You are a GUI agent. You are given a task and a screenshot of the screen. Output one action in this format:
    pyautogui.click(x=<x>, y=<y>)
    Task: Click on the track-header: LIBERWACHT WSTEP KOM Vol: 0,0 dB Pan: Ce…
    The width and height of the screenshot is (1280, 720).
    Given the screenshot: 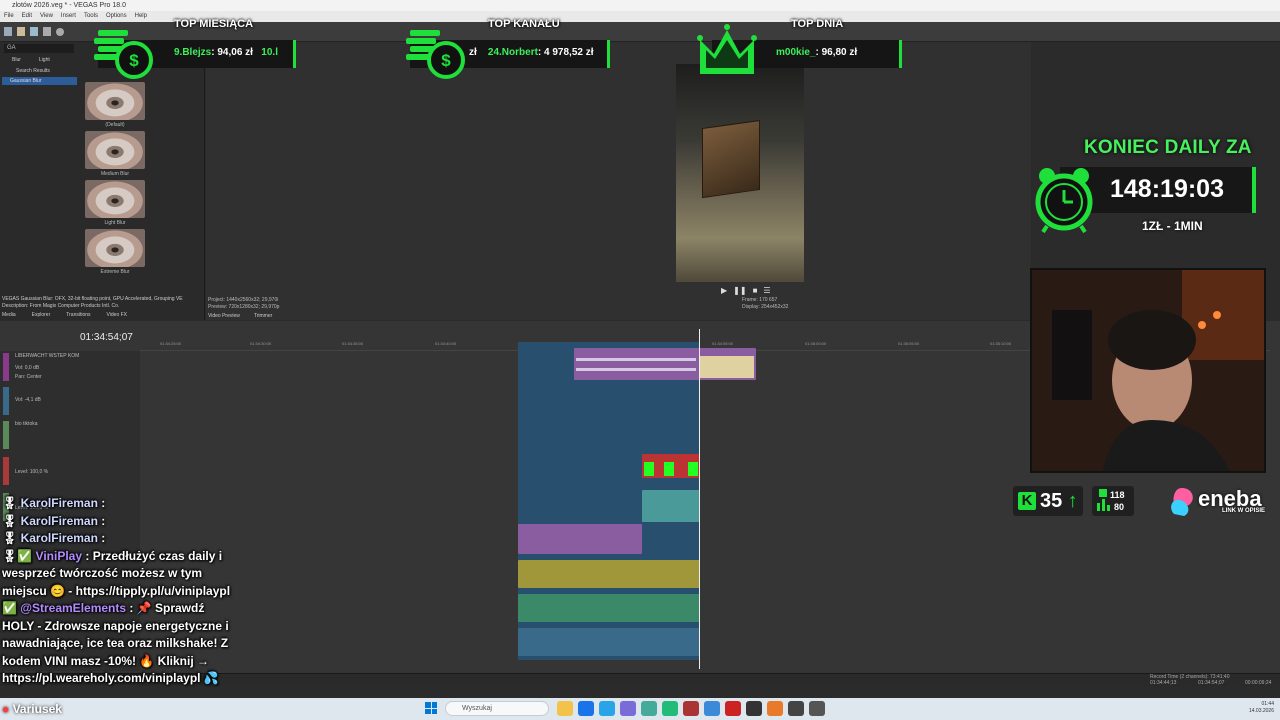 What is the action you would take?
    pyautogui.click(x=70, y=368)
    